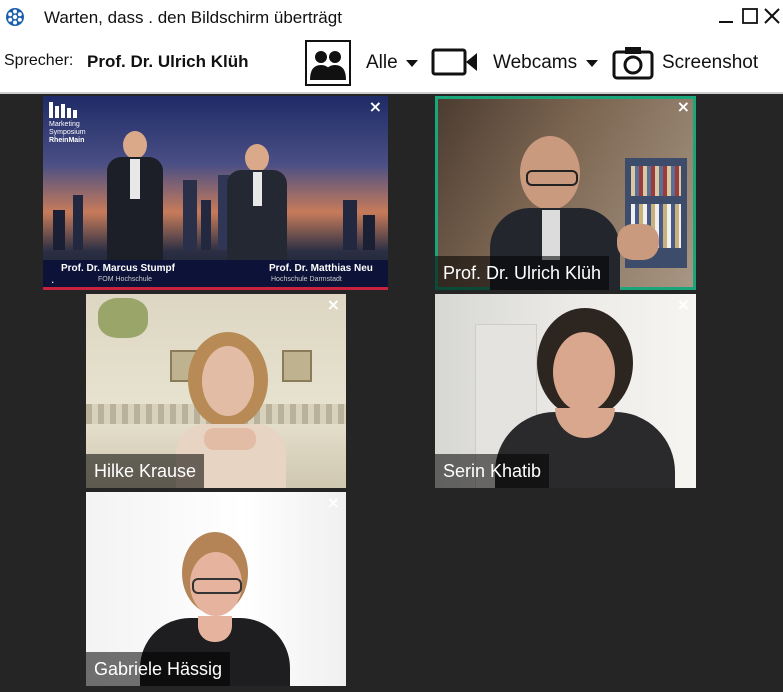  I want to click on participant-name: Serin Khatib, so click(492, 471).